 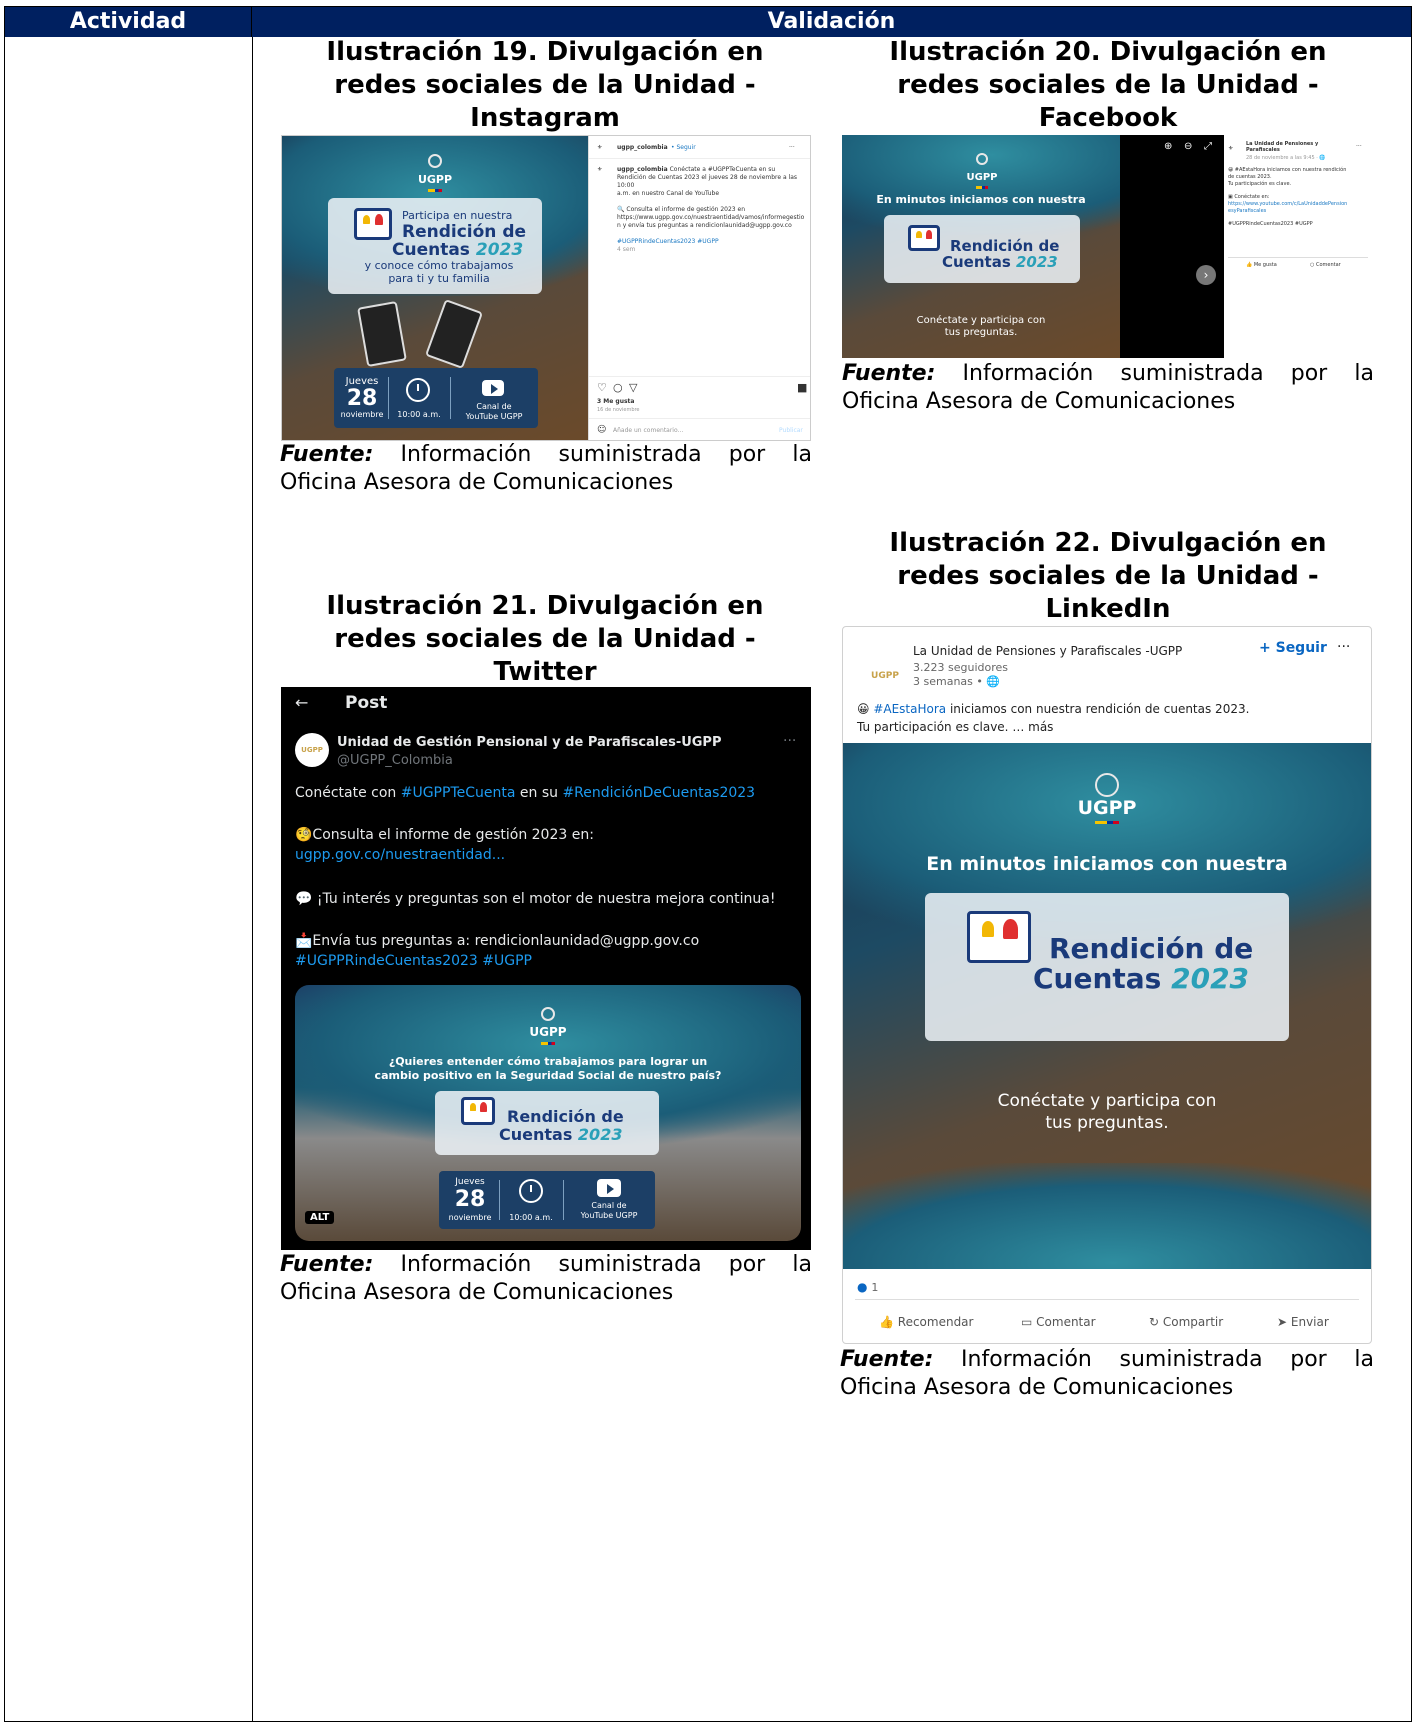 I want to click on fb-like-button: 👍 Me gusta, so click(x=1261, y=265).